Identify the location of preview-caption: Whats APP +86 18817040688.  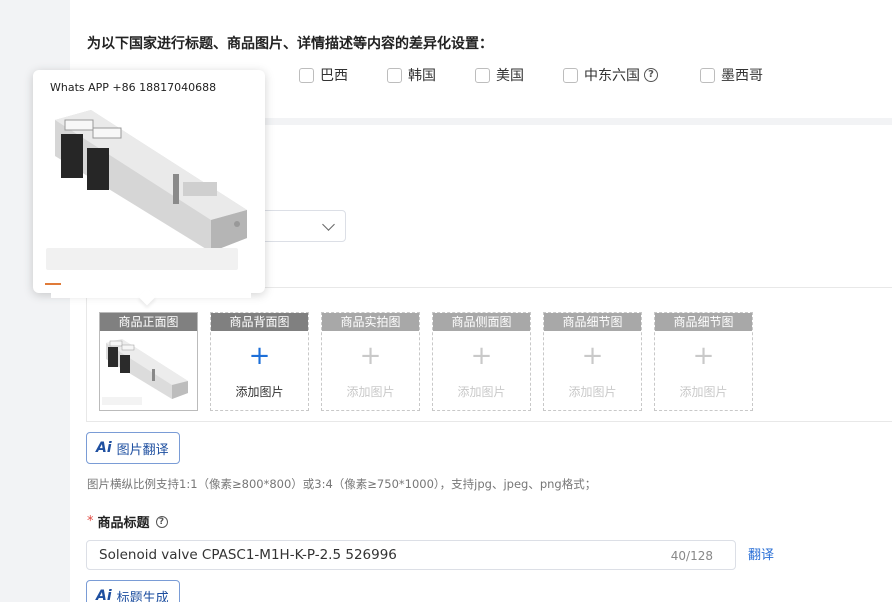
(153, 87).